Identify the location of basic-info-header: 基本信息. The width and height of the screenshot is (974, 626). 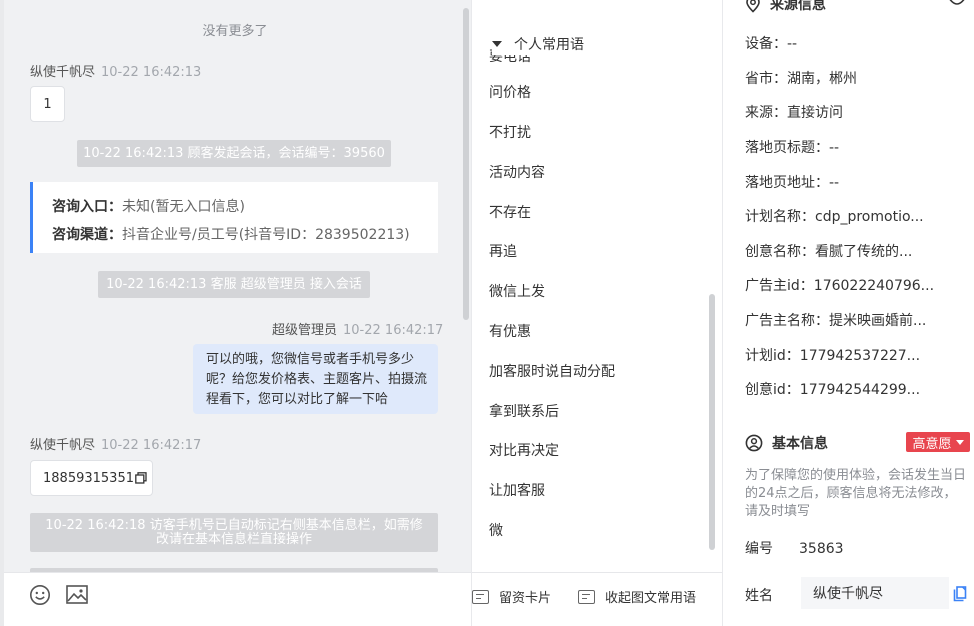
(786, 443).